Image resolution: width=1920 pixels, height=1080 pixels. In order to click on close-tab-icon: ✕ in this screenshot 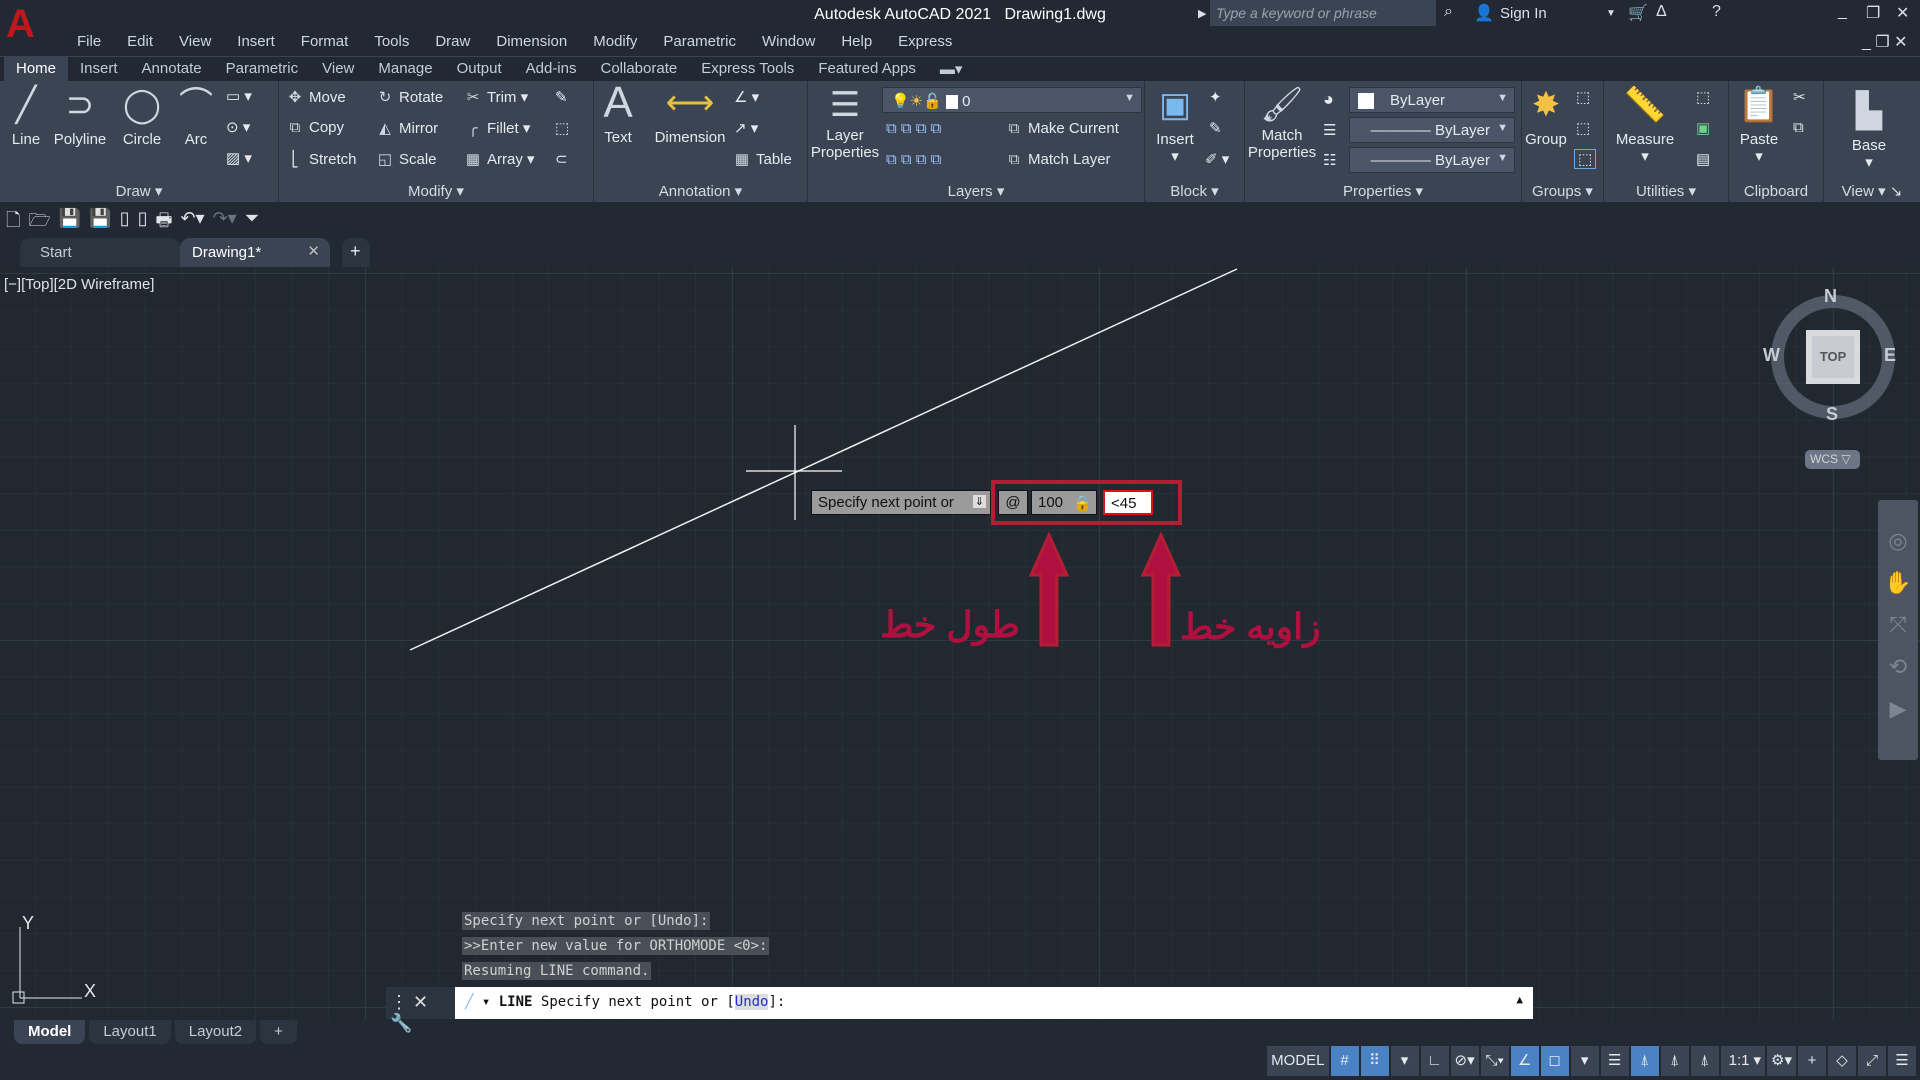, I will do `click(313, 251)`.